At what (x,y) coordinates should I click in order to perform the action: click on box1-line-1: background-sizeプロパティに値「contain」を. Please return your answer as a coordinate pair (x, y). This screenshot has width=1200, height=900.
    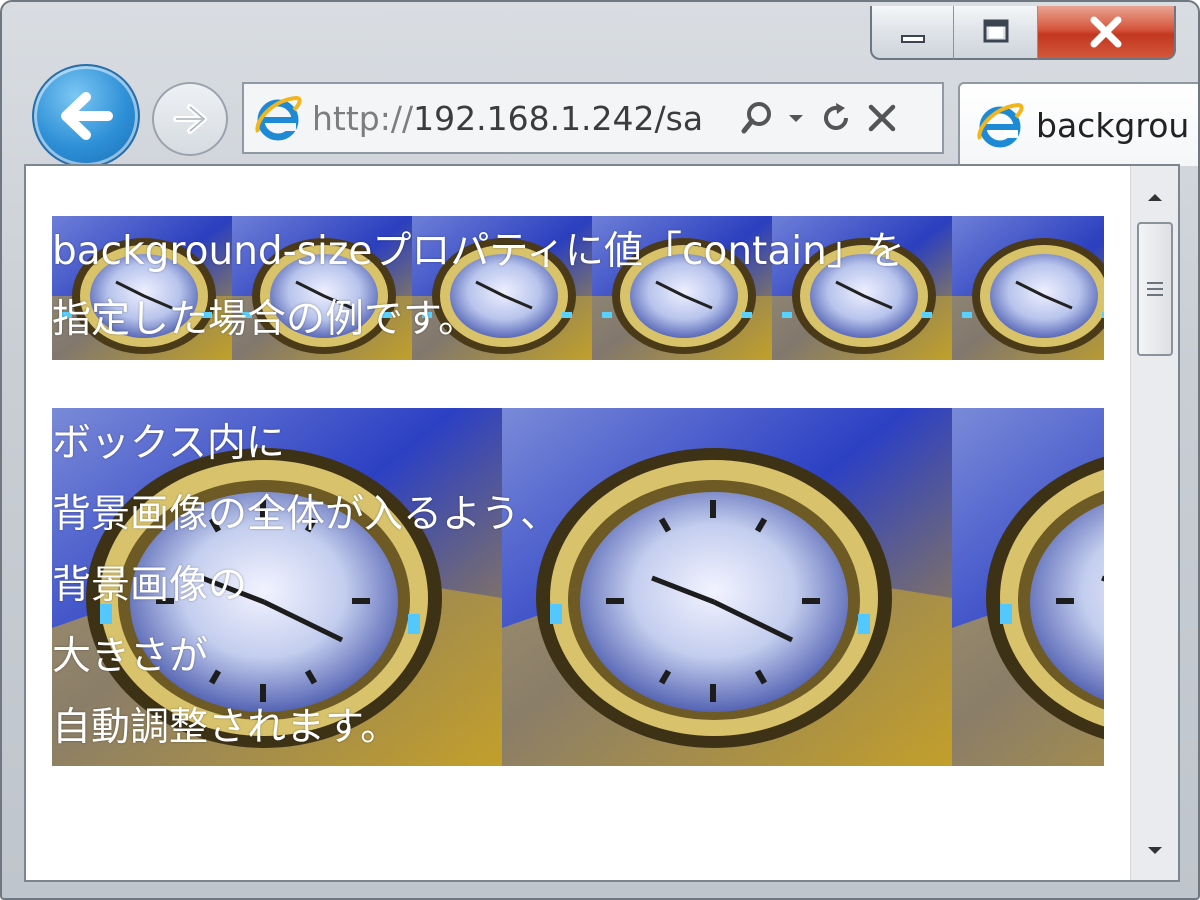
    Looking at the image, I should click on (478, 251).